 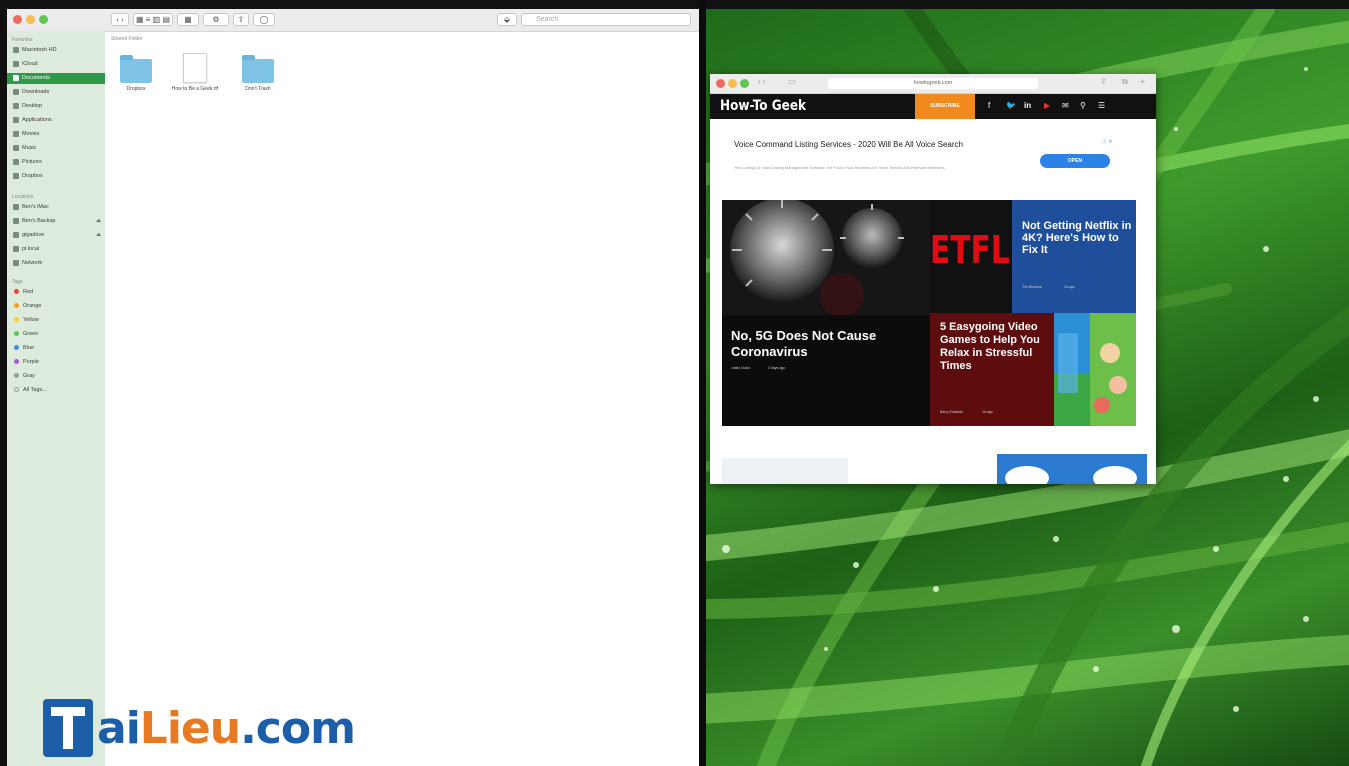 What do you see at coordinates (56, 134) in the screenshot?
I see `sidebar-item-movies: Movies` at bounding box center [56, 134].